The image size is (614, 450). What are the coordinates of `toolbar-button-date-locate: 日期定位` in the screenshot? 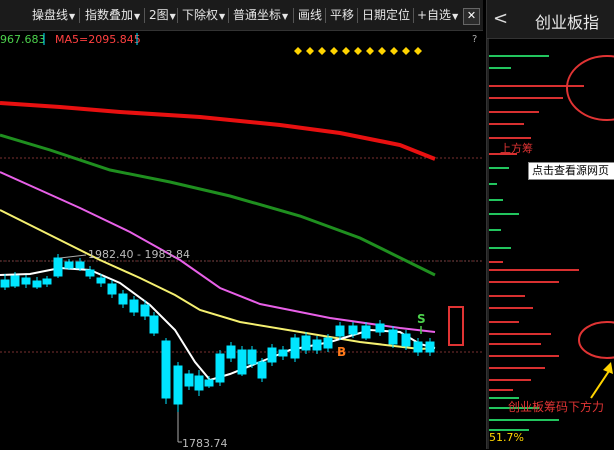 It's located at (386, 15).